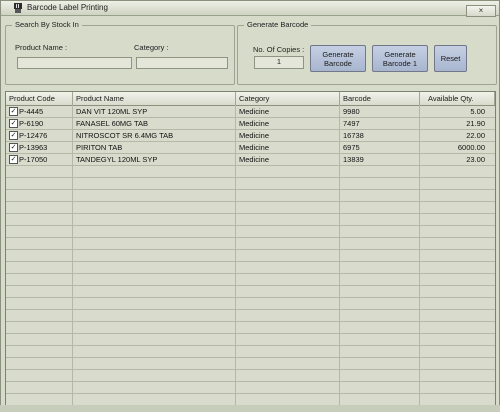 This screenshot has height=412, width=500. Describe the element at coordinates (18, 8) in the screenshot. I see `barcode-printer-icon` at that location.